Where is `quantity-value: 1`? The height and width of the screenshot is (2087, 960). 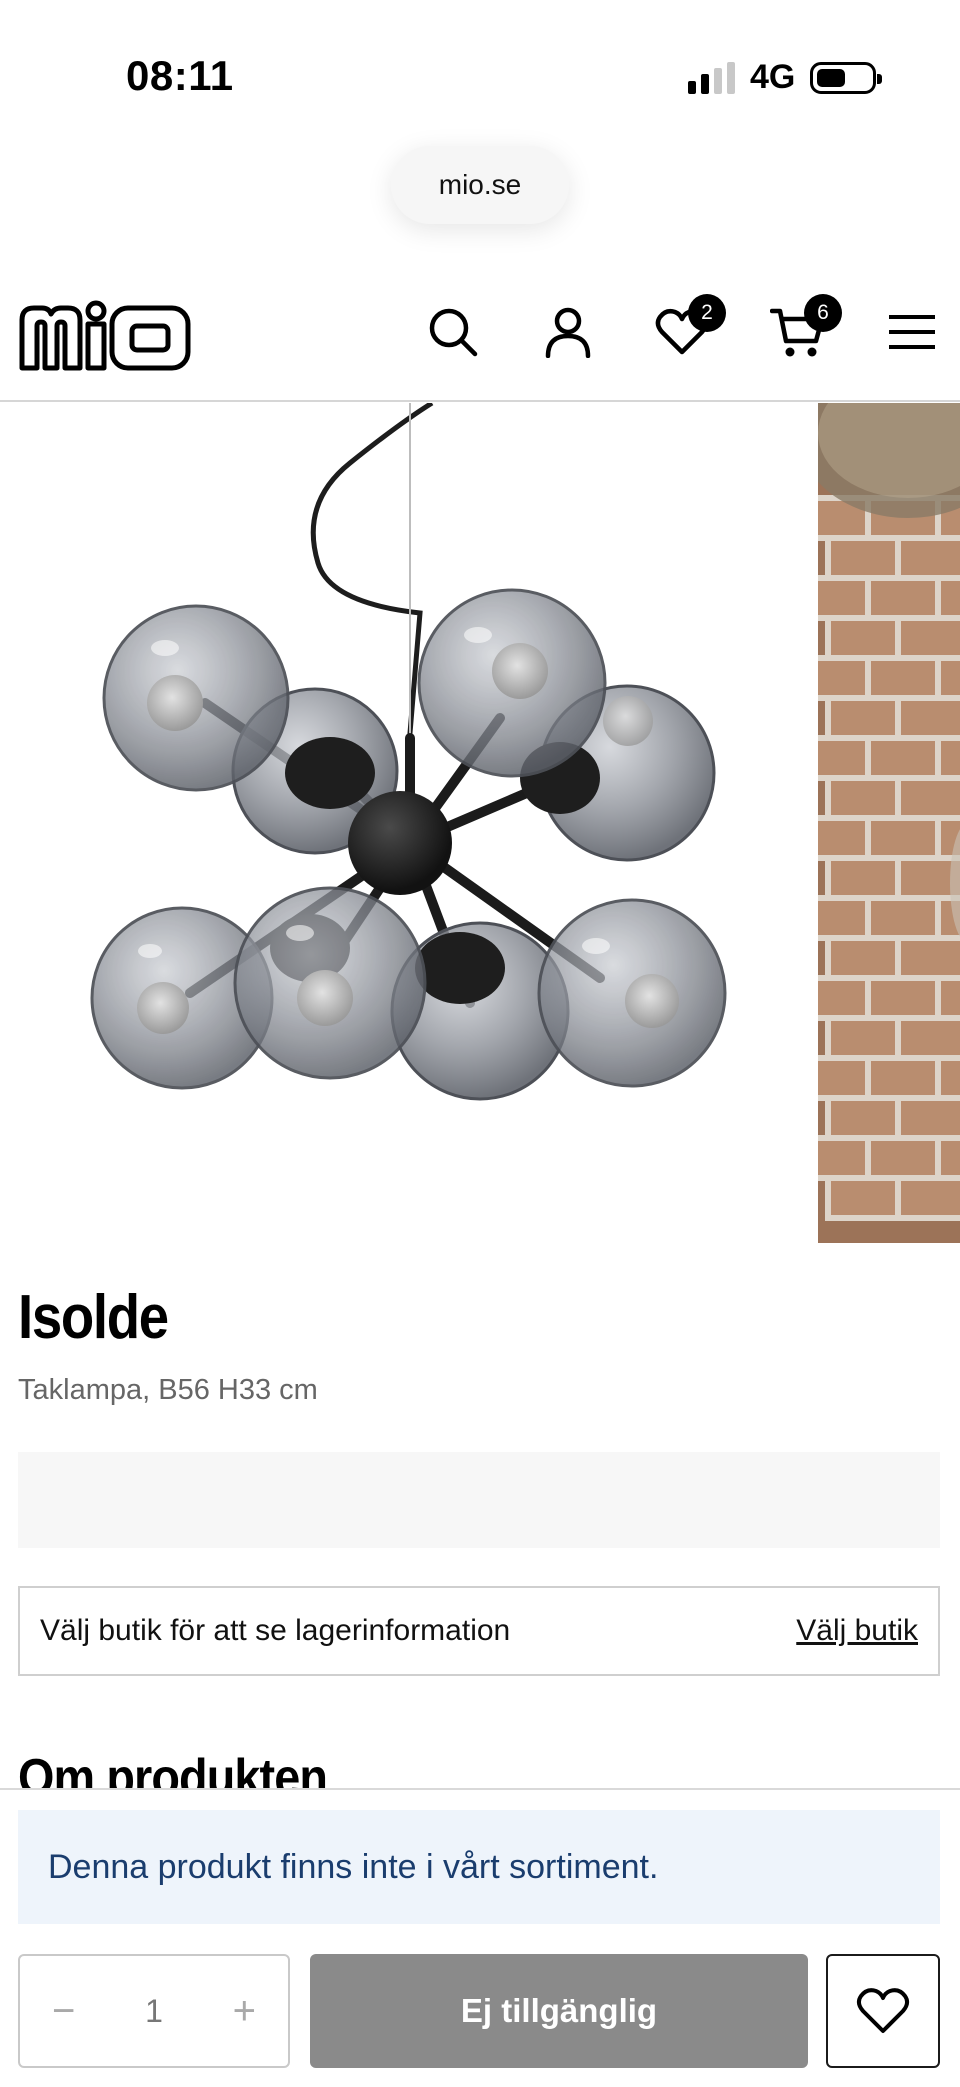
quantity-value: 1 is located at coordinates (154, 2011).